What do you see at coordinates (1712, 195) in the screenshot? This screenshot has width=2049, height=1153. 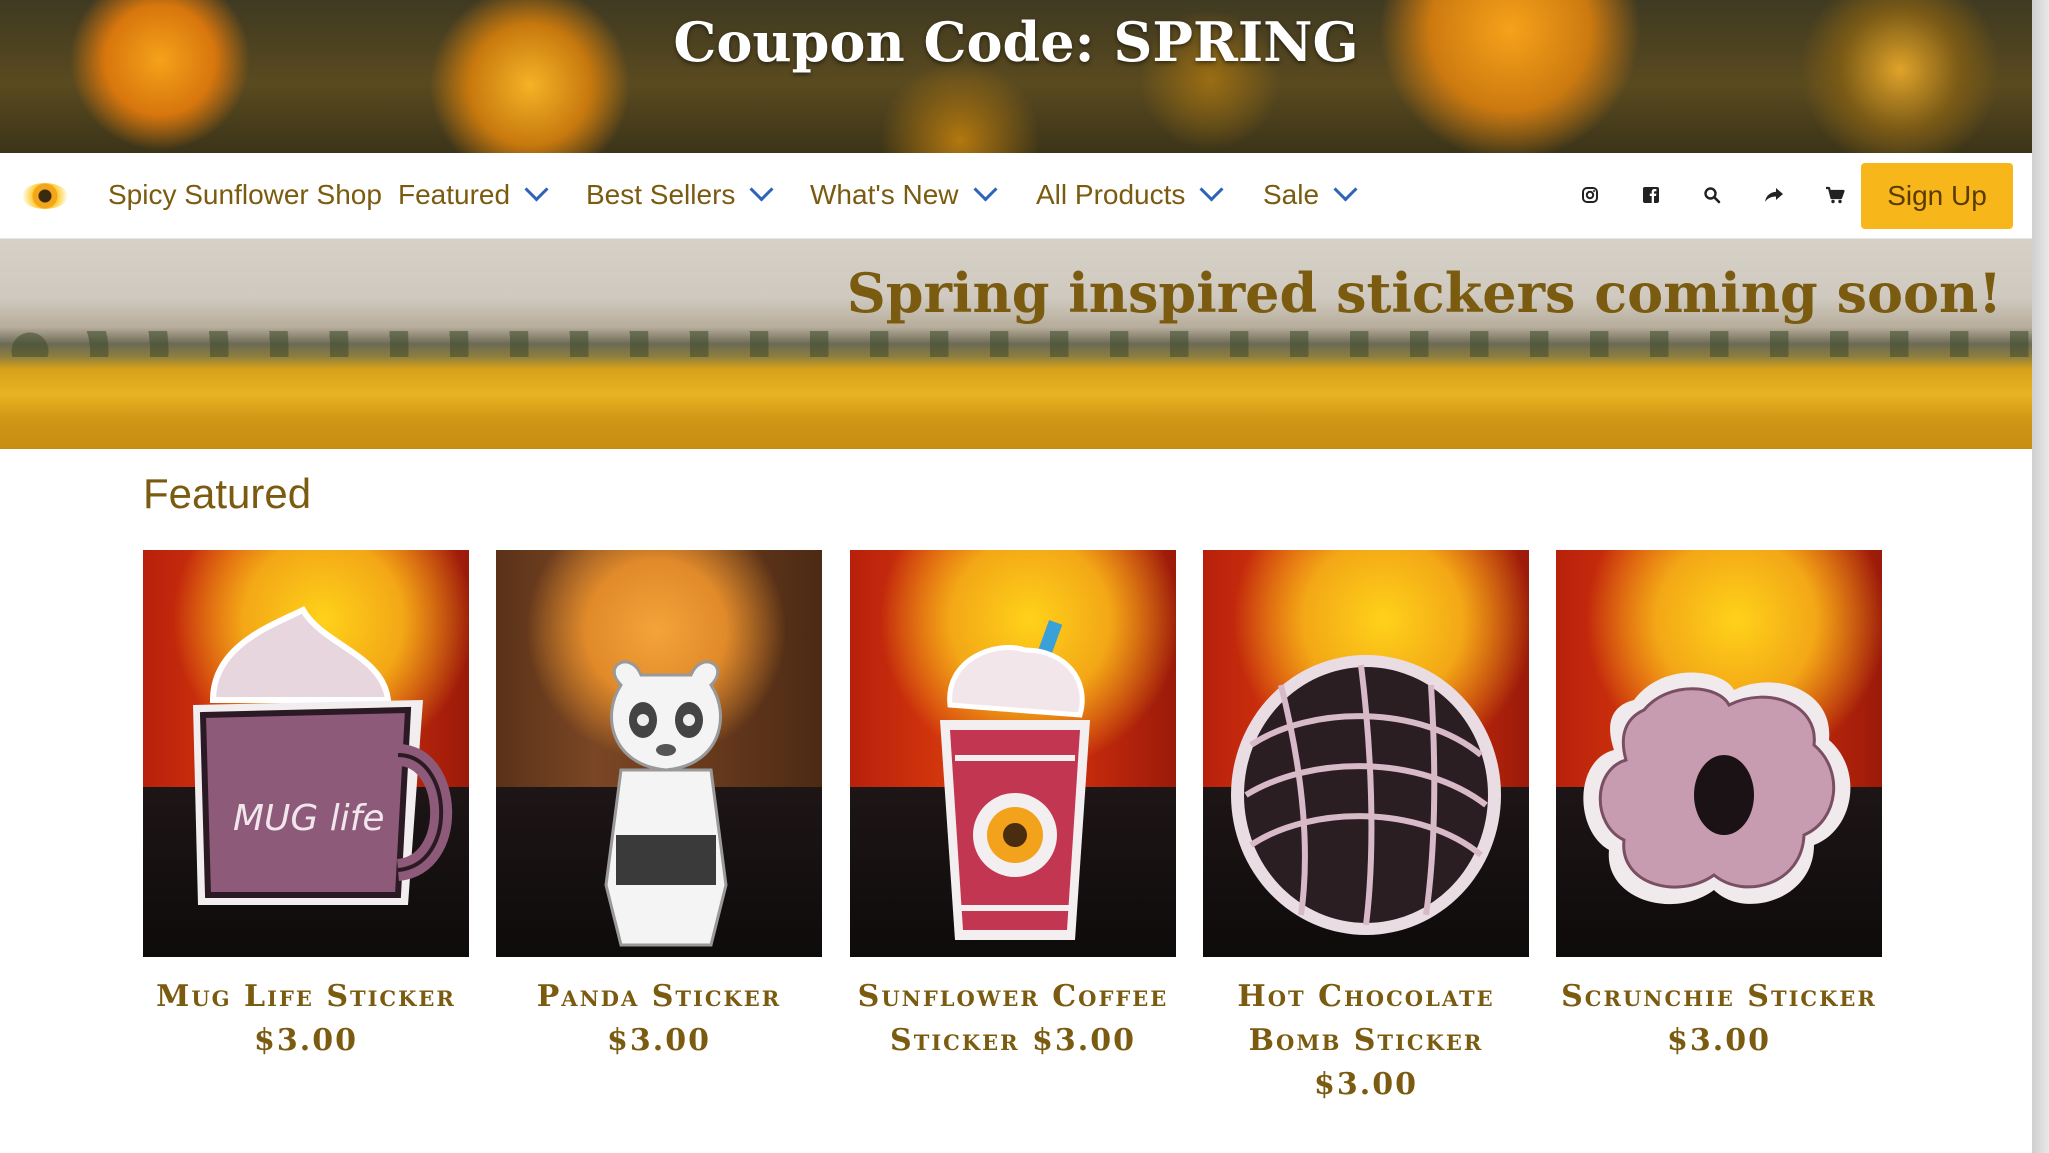 I see `search-icon` at bounding box center [1712, 195].